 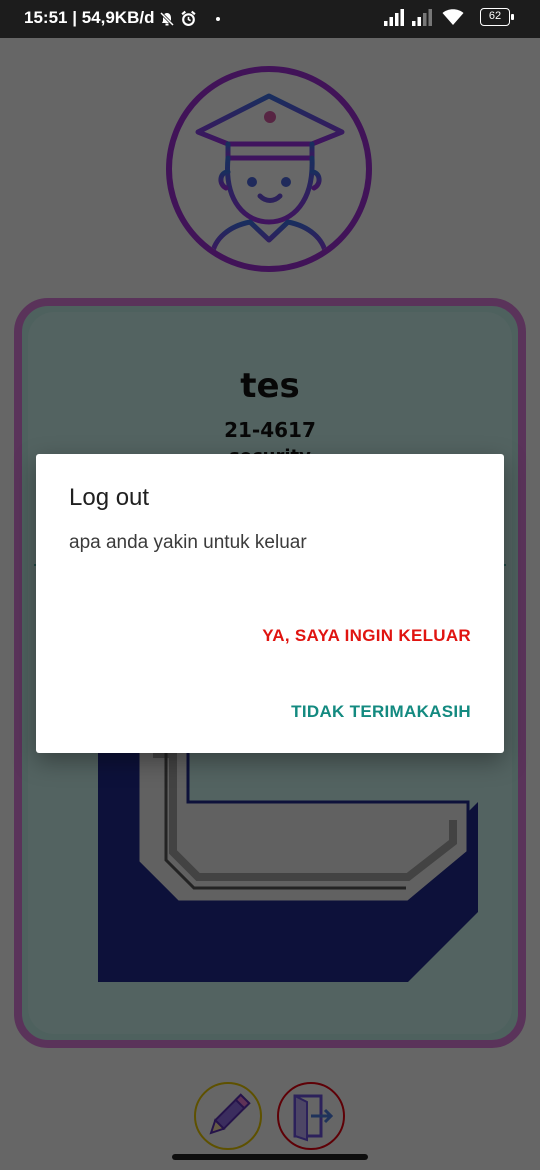 I want to click on wifi-icon, so click(x=453, y=17).